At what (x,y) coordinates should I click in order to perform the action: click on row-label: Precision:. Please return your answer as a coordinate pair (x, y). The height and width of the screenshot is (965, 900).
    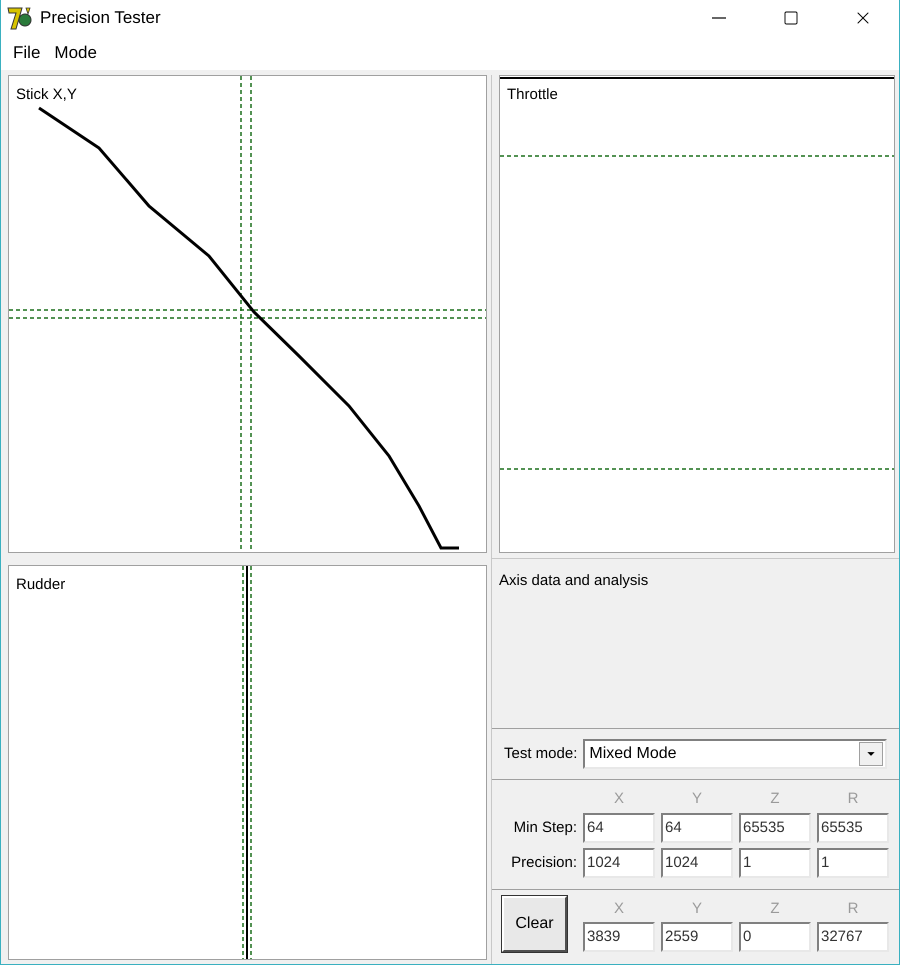
    Looking at the image, I should click on (544, 862).